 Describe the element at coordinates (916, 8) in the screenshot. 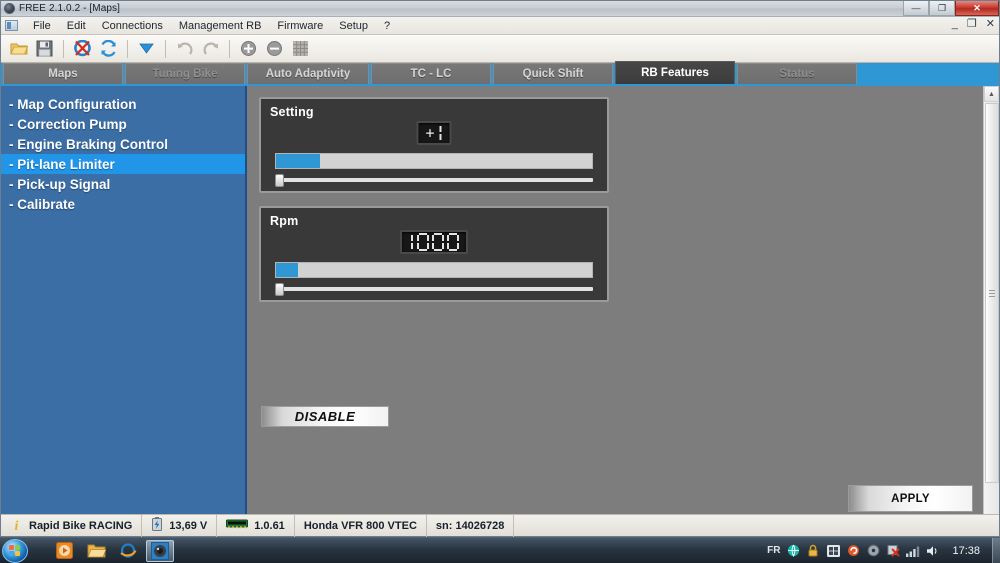

I see `minimize-button: —` at that location.